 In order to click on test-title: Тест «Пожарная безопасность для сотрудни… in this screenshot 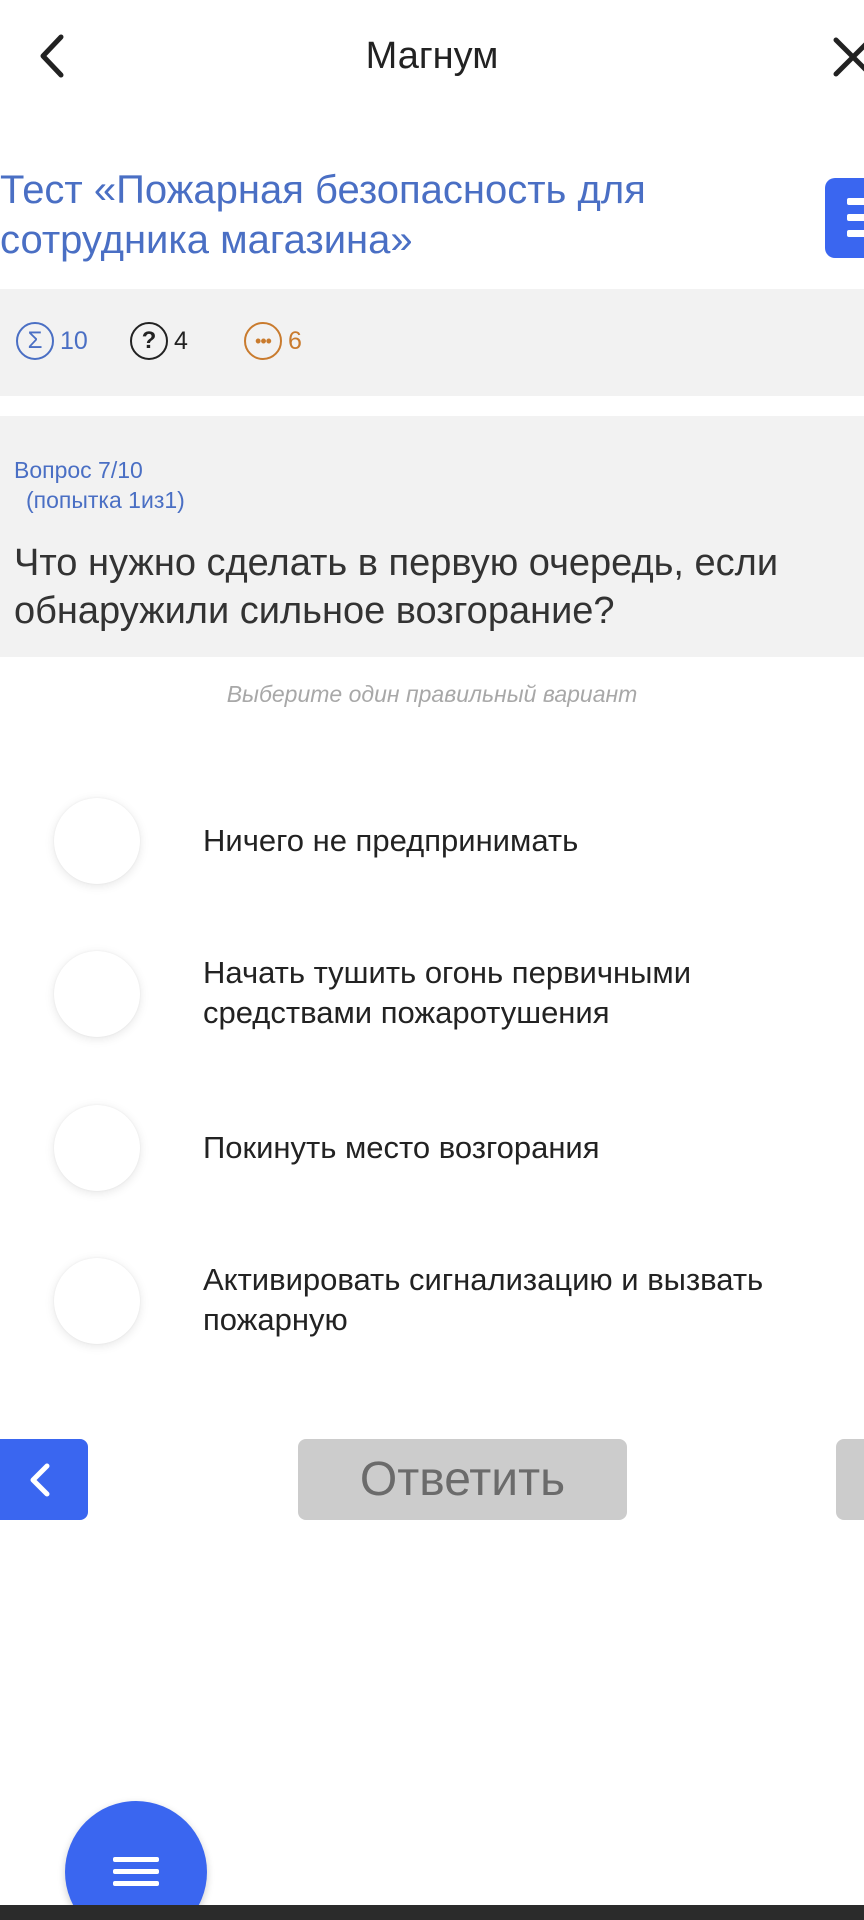, I will do `click(380, 215)`.